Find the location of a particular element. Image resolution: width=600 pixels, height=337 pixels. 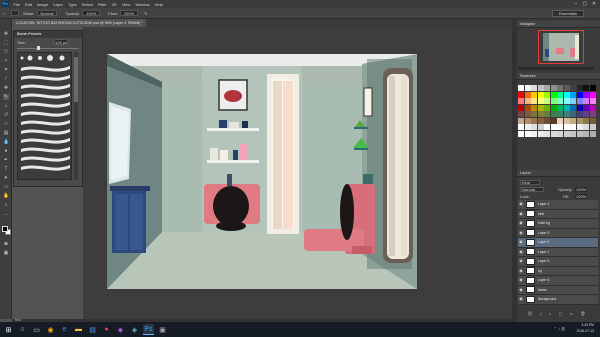

history-brush-tool-icon: ↺ is located at coordinates (6, 115).